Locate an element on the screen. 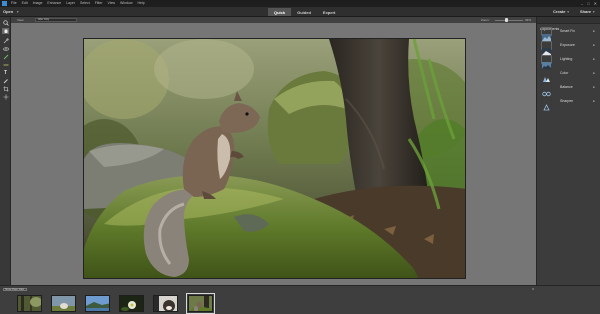 The height and width of the screenshot is (314, 600). menu-layer: Layer is located at coordinates (70, 3).